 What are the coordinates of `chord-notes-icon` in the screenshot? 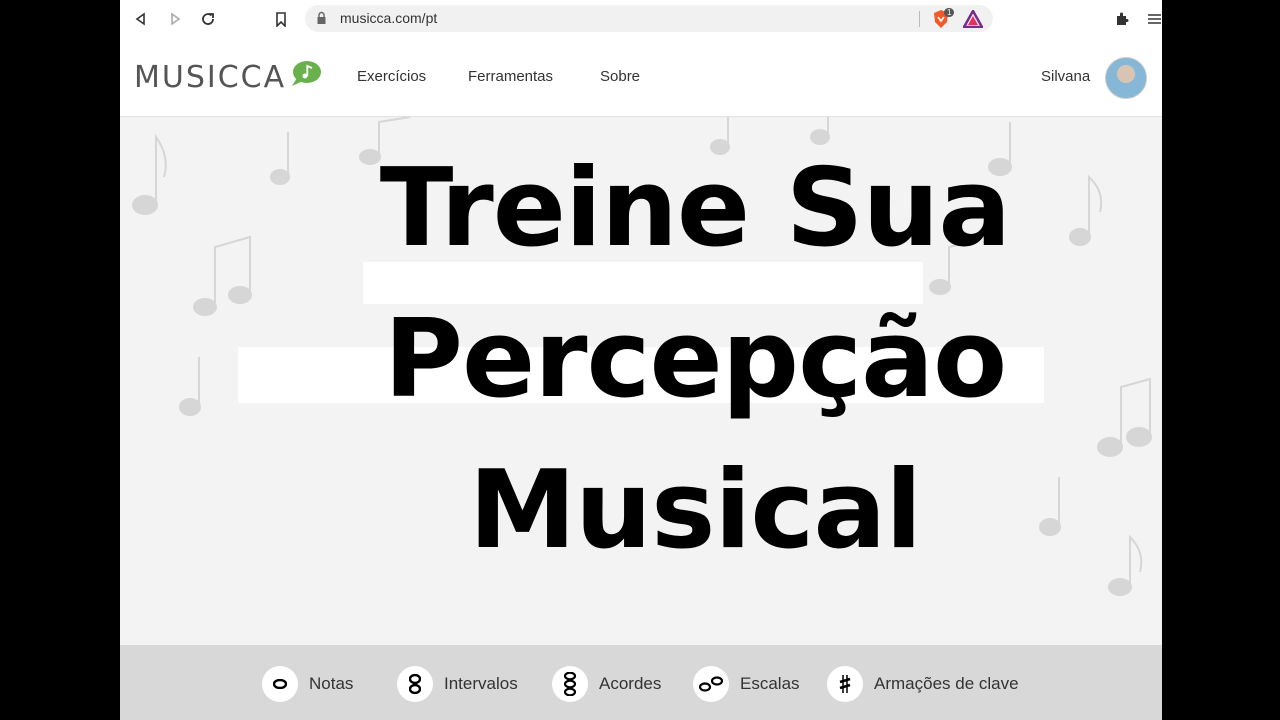 It's located at (570, 684).